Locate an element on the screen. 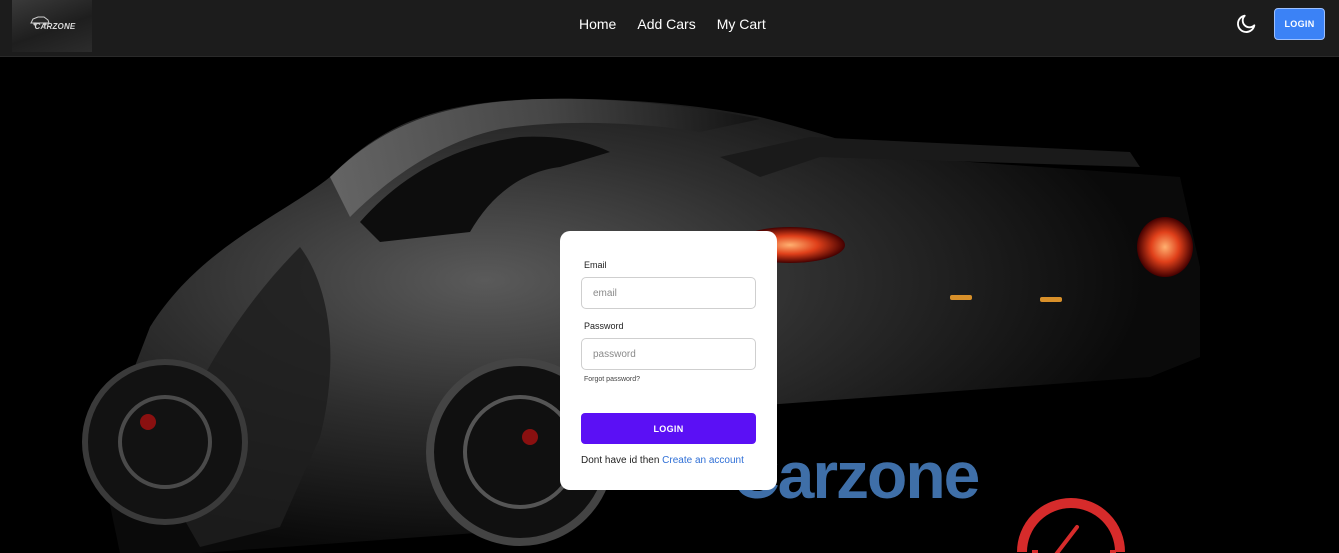 The height and width of the screenshot is (553, 1339). login-submit-button: LOGIN is located at coordinates (668, 428).